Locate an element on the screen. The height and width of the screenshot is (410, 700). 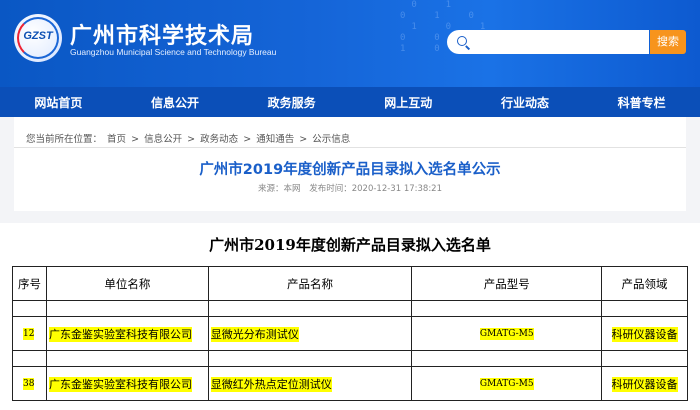
breadcrumb-item-home: 首页 is located at coordinates (116, 139).